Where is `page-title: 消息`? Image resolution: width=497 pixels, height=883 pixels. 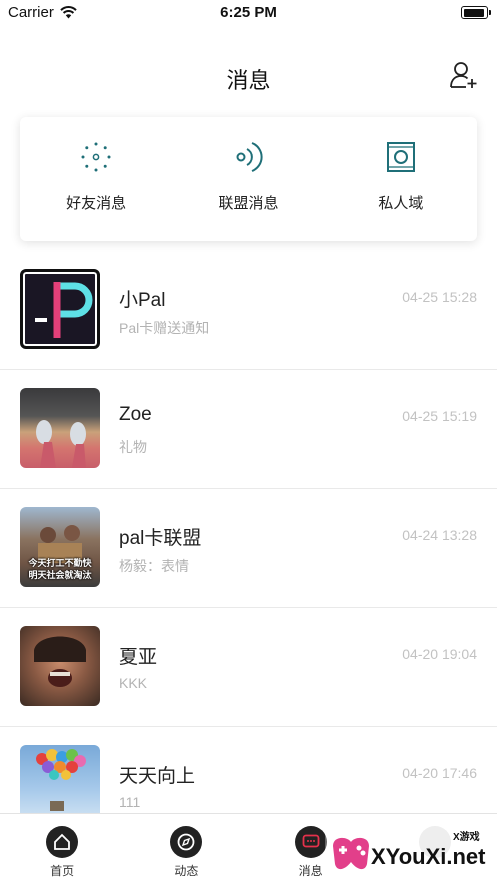
page-title: 消息 is located at coordinates (248, 80).